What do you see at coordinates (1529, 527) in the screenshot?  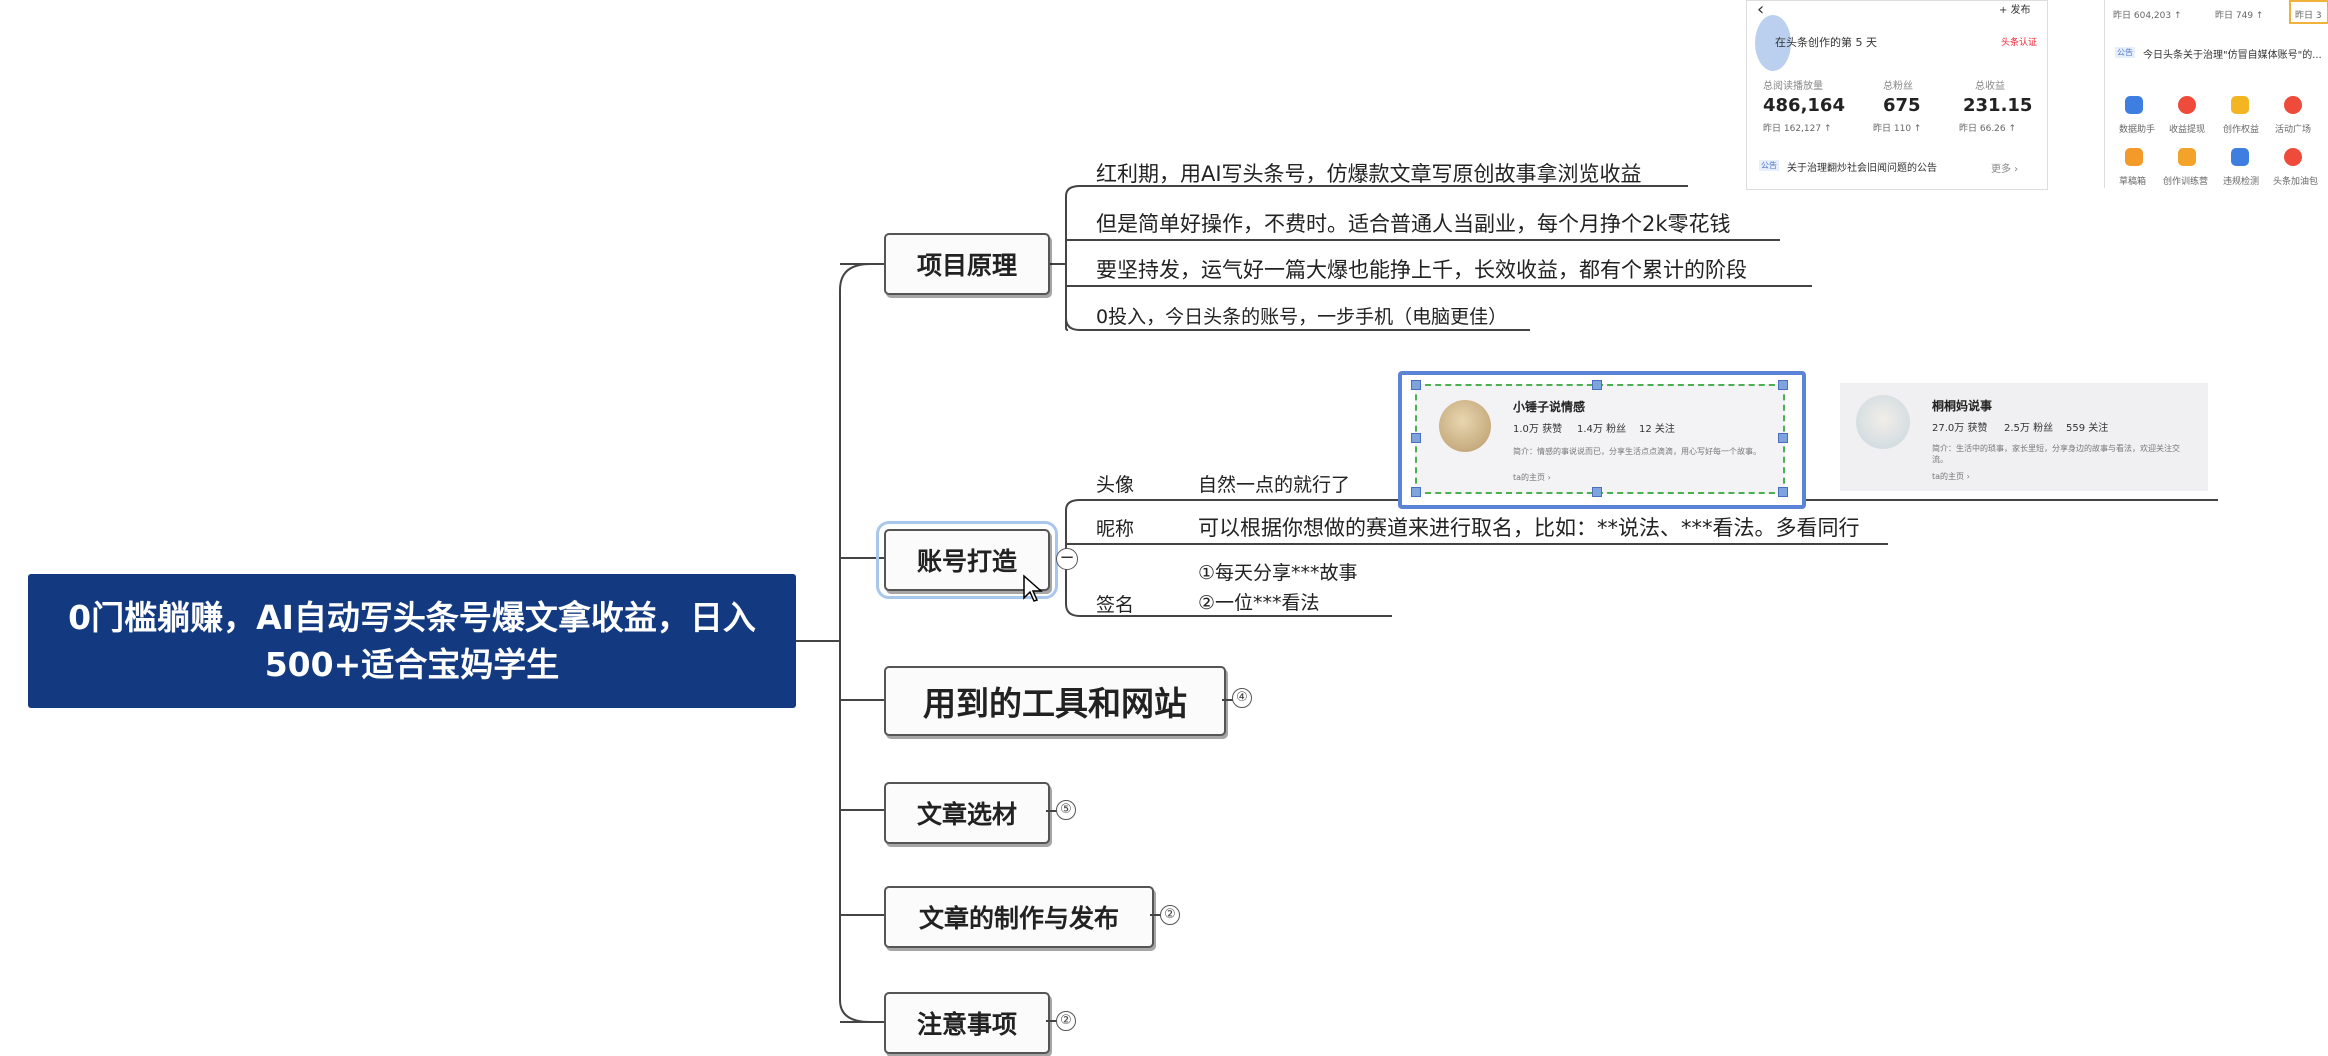 I see `nickname-tip: 可以根据你想做的赛道来进行取名，比如：**说法、***看法。多看同行` at bounding box center [1529, 527].